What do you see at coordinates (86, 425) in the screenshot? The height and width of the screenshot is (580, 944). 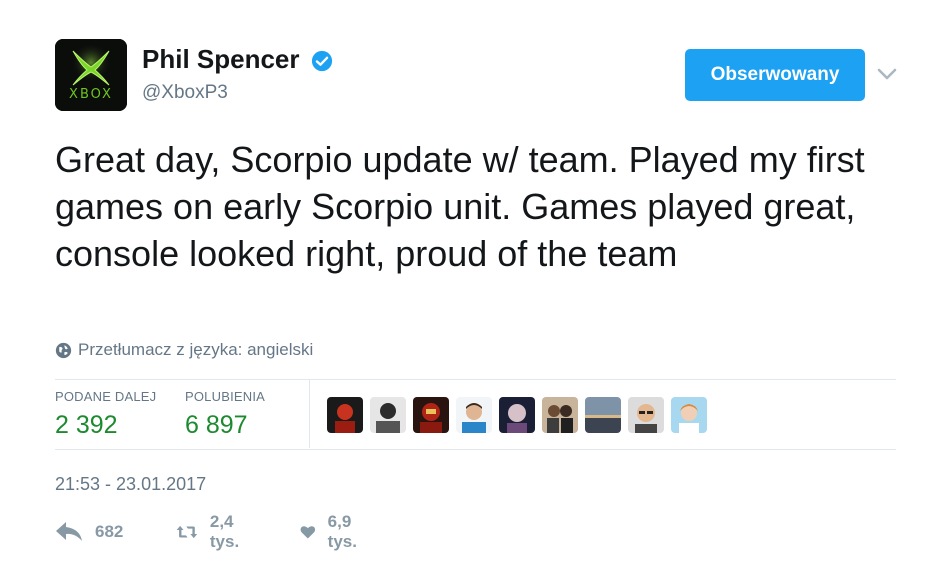 I see `retweets-value: 2 392` at bounding box center [86, 425].